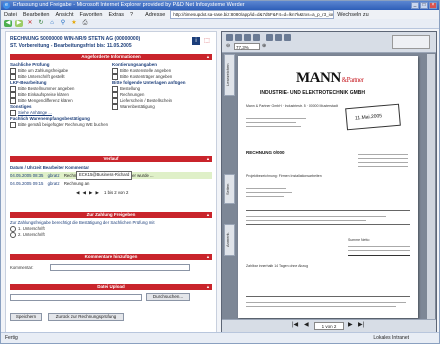 The height and width of the screenshot is (344, 440). What do you see at coordinates (228, 46) in the screenshot?
I see `zoom-icon: ⊖` at bounding box center [228, 46].